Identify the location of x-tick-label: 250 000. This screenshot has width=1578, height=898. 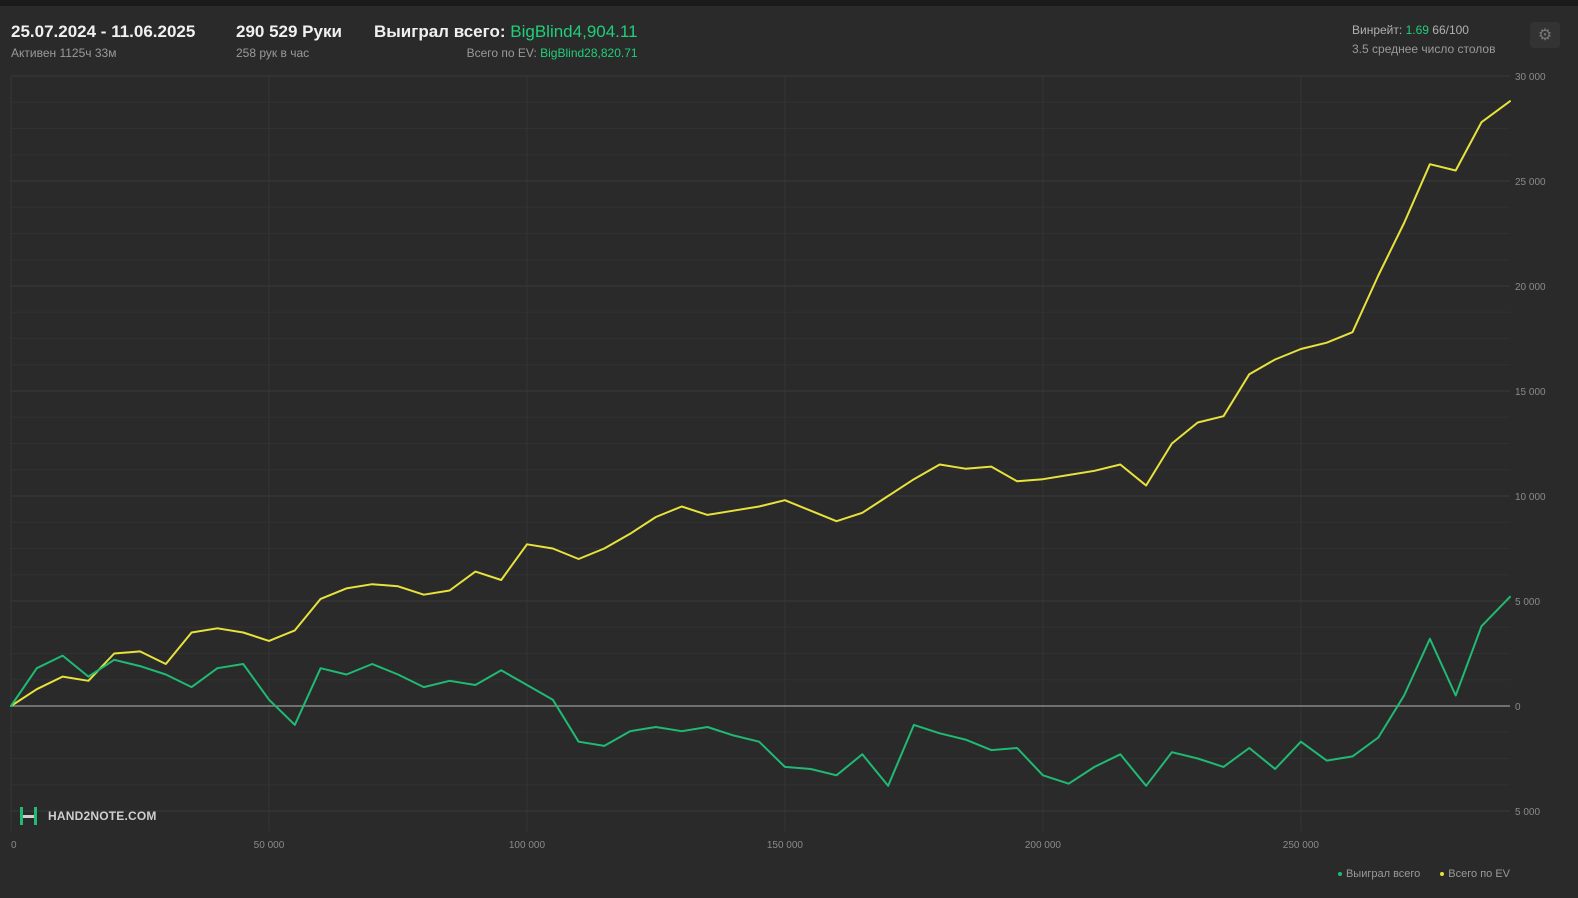
(1301, 845).